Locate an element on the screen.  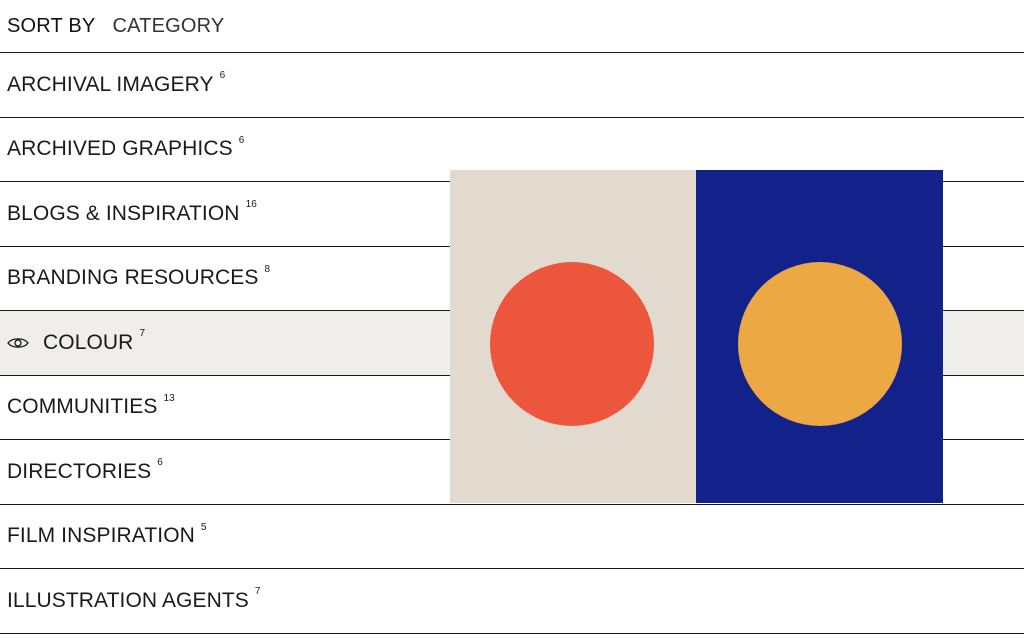
red-circle is located at coordinates (572, 344).